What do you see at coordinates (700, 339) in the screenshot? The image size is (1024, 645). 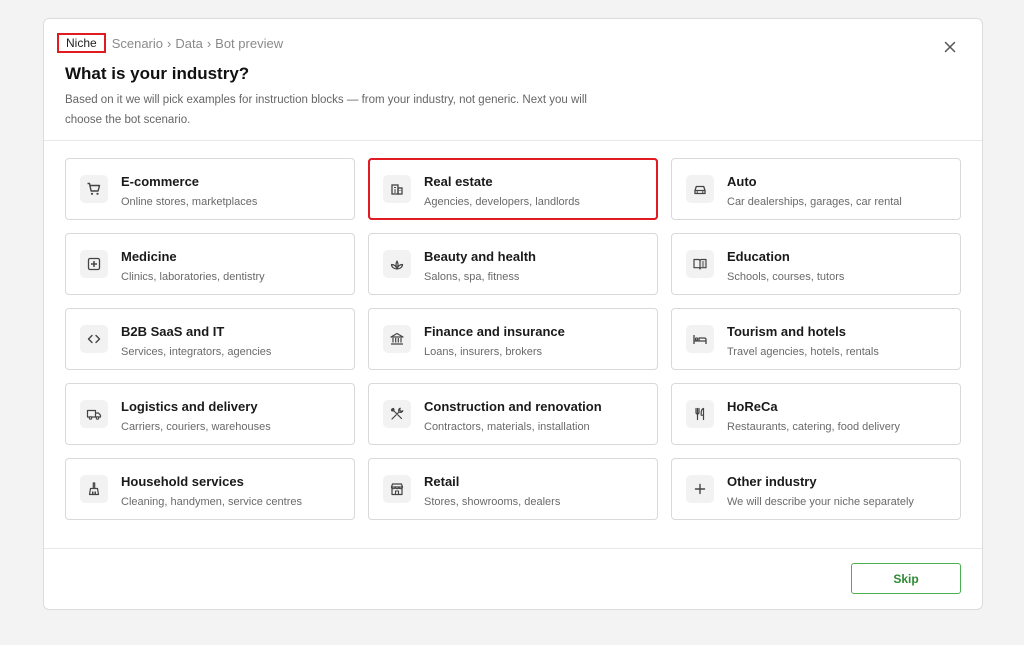 I see `bed-icon` at bounding box center [700, 339].